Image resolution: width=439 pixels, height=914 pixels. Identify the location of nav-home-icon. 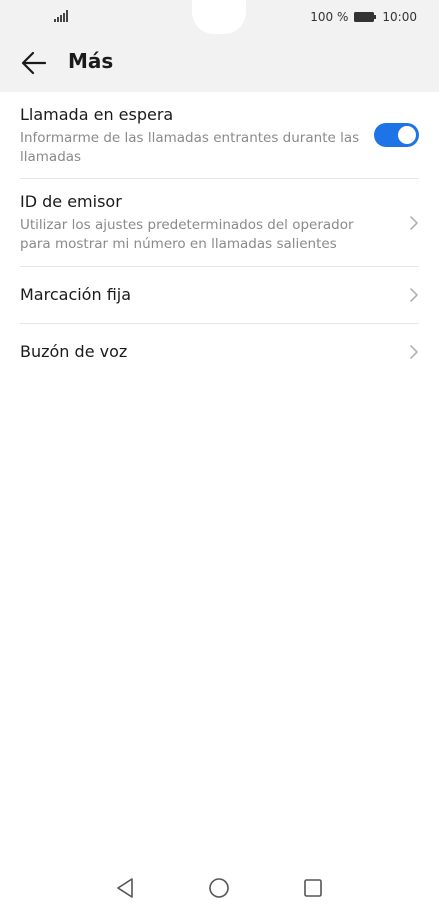
(219, 888).